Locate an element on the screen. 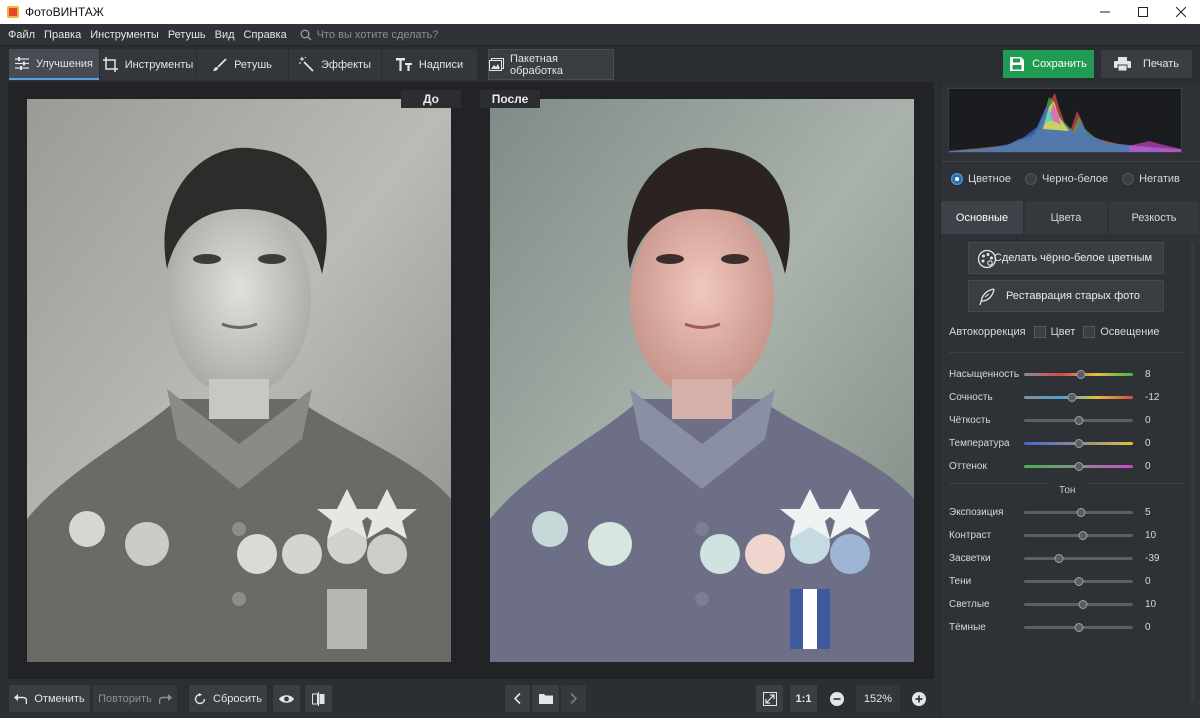 The height and width of the screenshot is (718, 1200). restore-label: Реставрация старых фото is located at coordinates (1073, 296).